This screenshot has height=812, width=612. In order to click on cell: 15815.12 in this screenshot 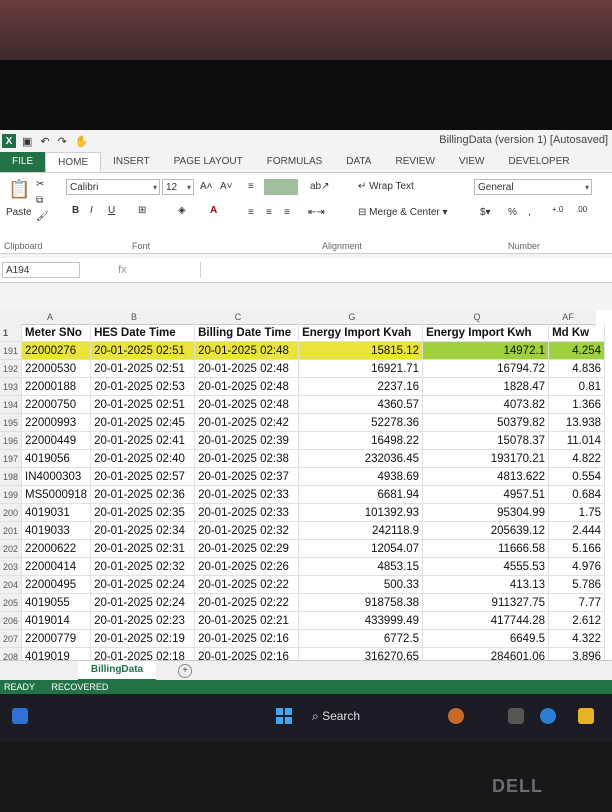, I will do `click(361, 350)`.